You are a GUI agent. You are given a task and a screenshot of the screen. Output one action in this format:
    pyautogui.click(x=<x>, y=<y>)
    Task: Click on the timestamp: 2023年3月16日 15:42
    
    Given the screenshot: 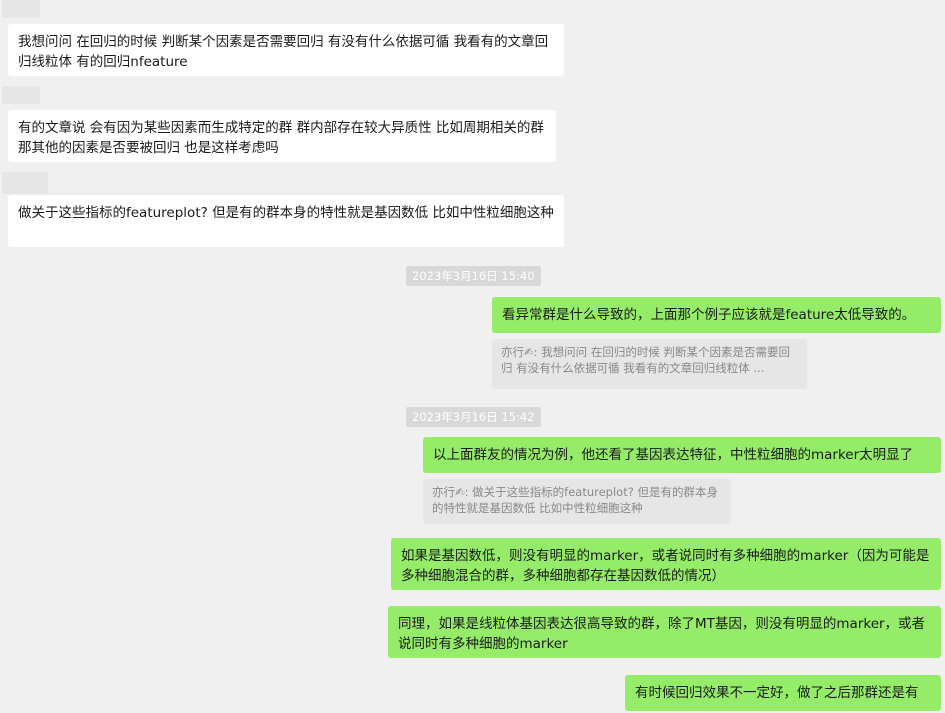 What is the action you would take?
    pyautogui.click(x=473, y=417)
    